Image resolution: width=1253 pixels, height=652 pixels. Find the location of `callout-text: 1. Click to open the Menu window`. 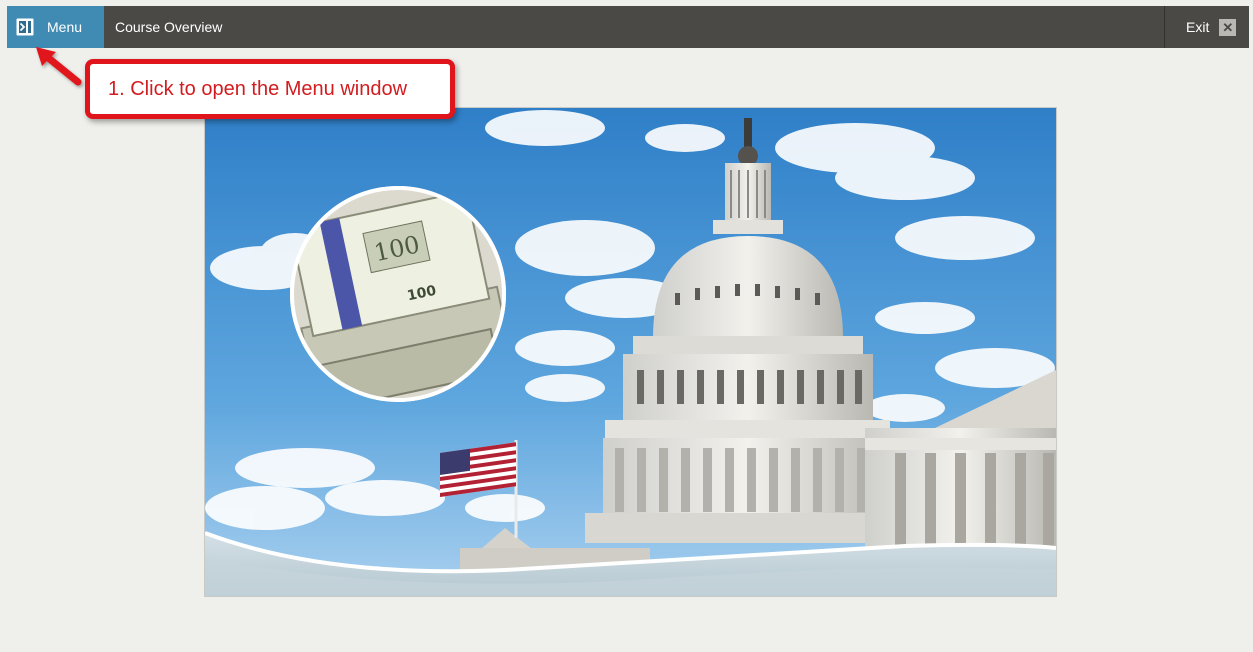

callout-text: 1. Click to open the Menu window is located at coordinates (258, 88).